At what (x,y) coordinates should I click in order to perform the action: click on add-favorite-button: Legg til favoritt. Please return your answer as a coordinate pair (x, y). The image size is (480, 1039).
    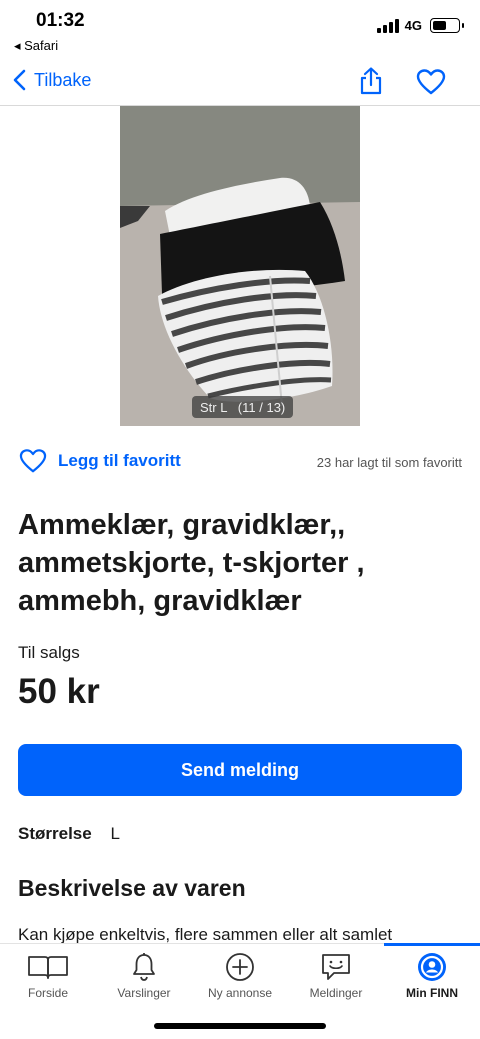
    Looking at the image, I should click on (99, 461).